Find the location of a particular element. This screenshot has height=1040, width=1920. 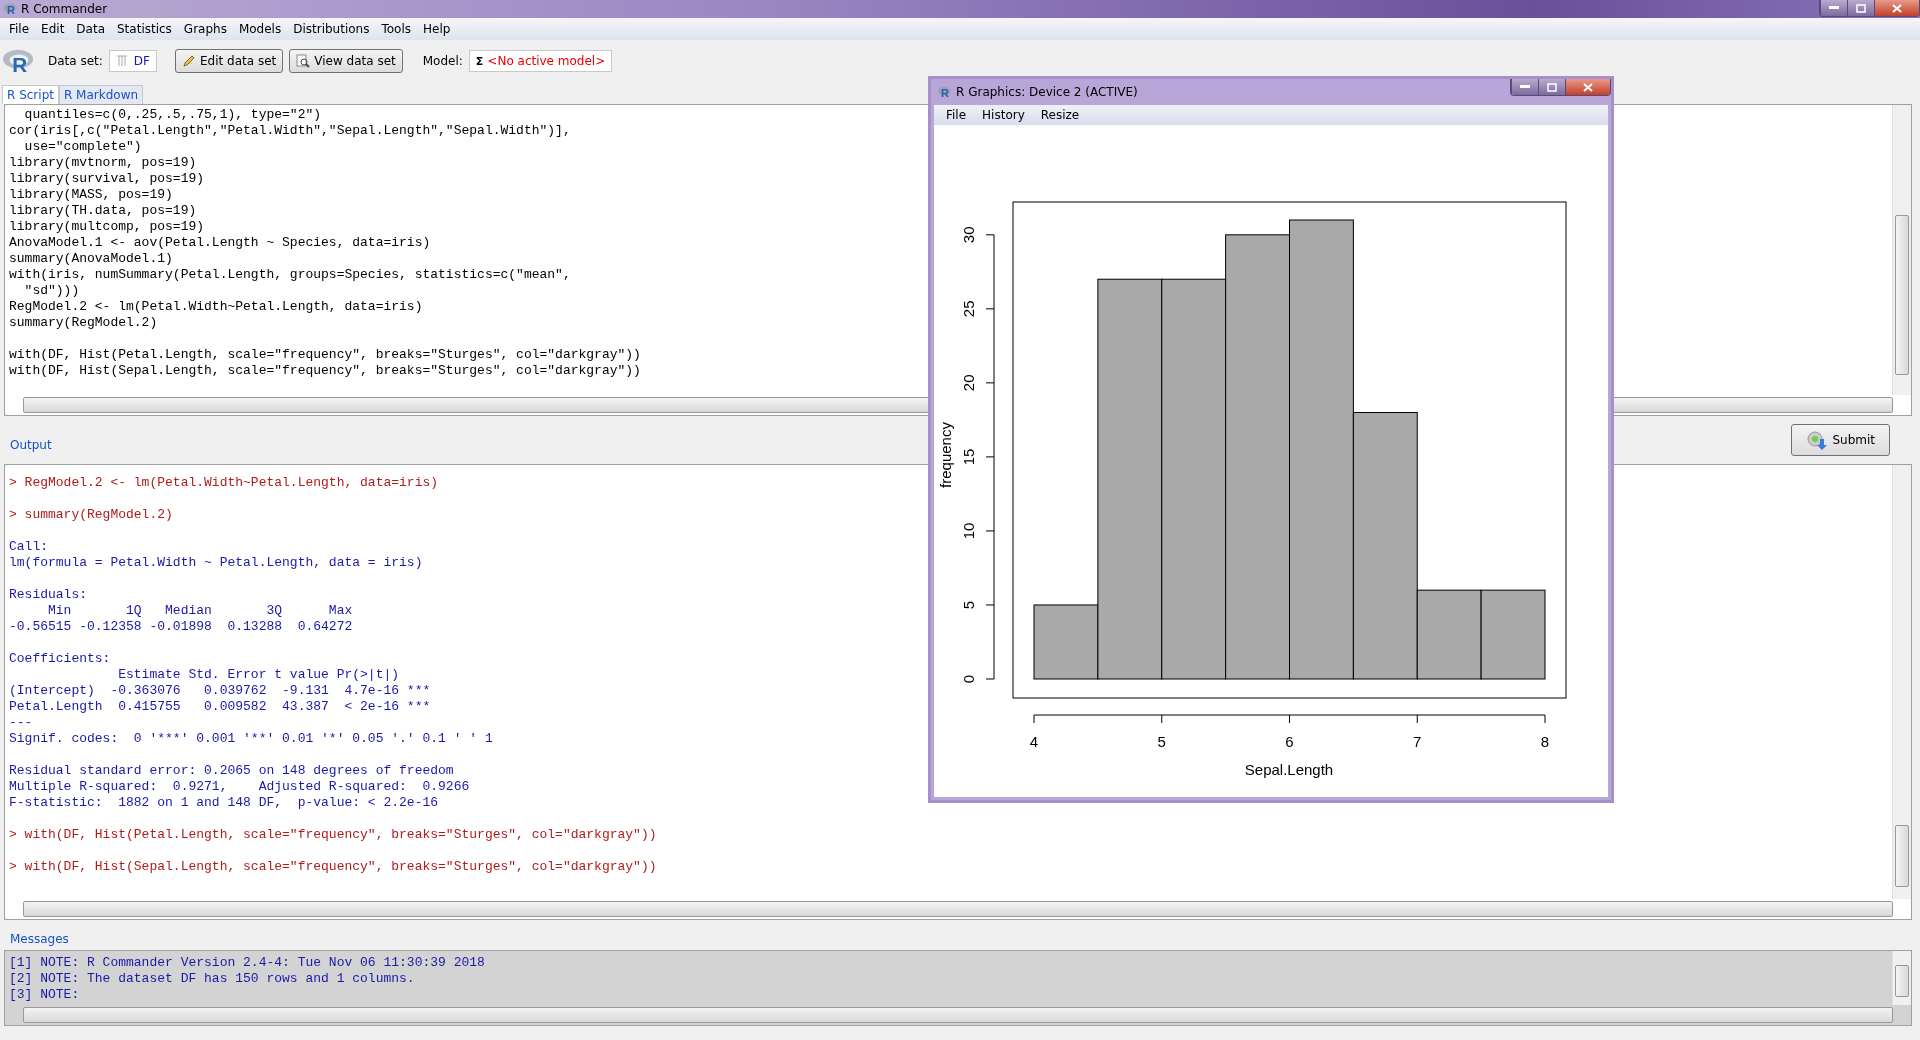

command-line: > RegModel.2 <- lm(Petal.Width~Petal.Length, data=iris) is located at coordinates (224, 483).